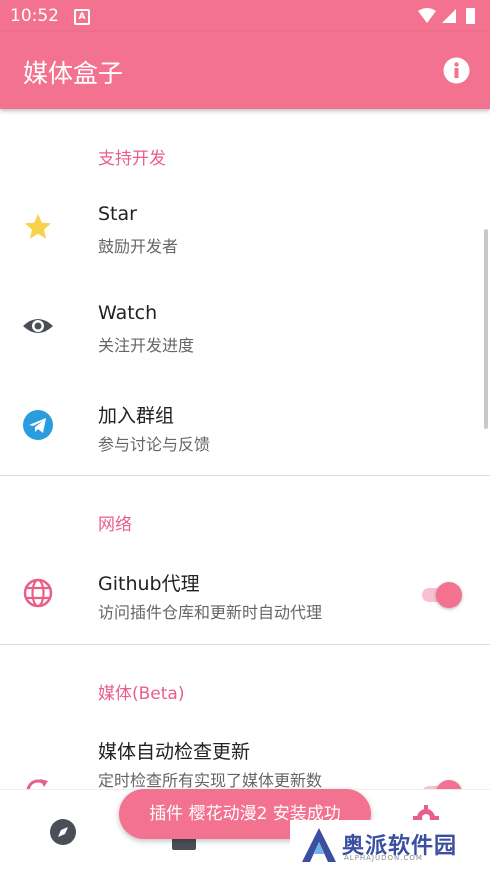  Describe the element at coordinates (446, 16) in the screenshot. I see `system-status-icons` at that location.